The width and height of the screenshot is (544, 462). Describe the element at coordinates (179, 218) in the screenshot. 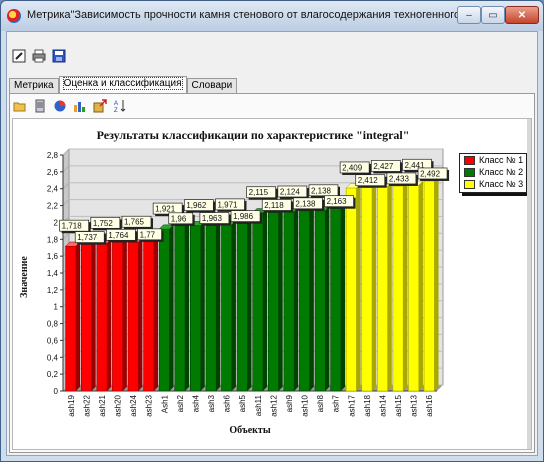

I see `data-label: 1,96` at that location.